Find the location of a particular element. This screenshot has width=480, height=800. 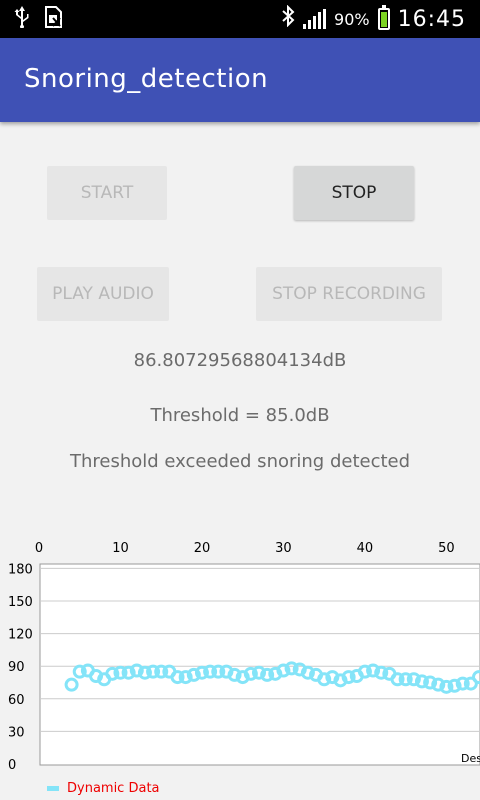

signal-icon is located at coordinates (315, 19).